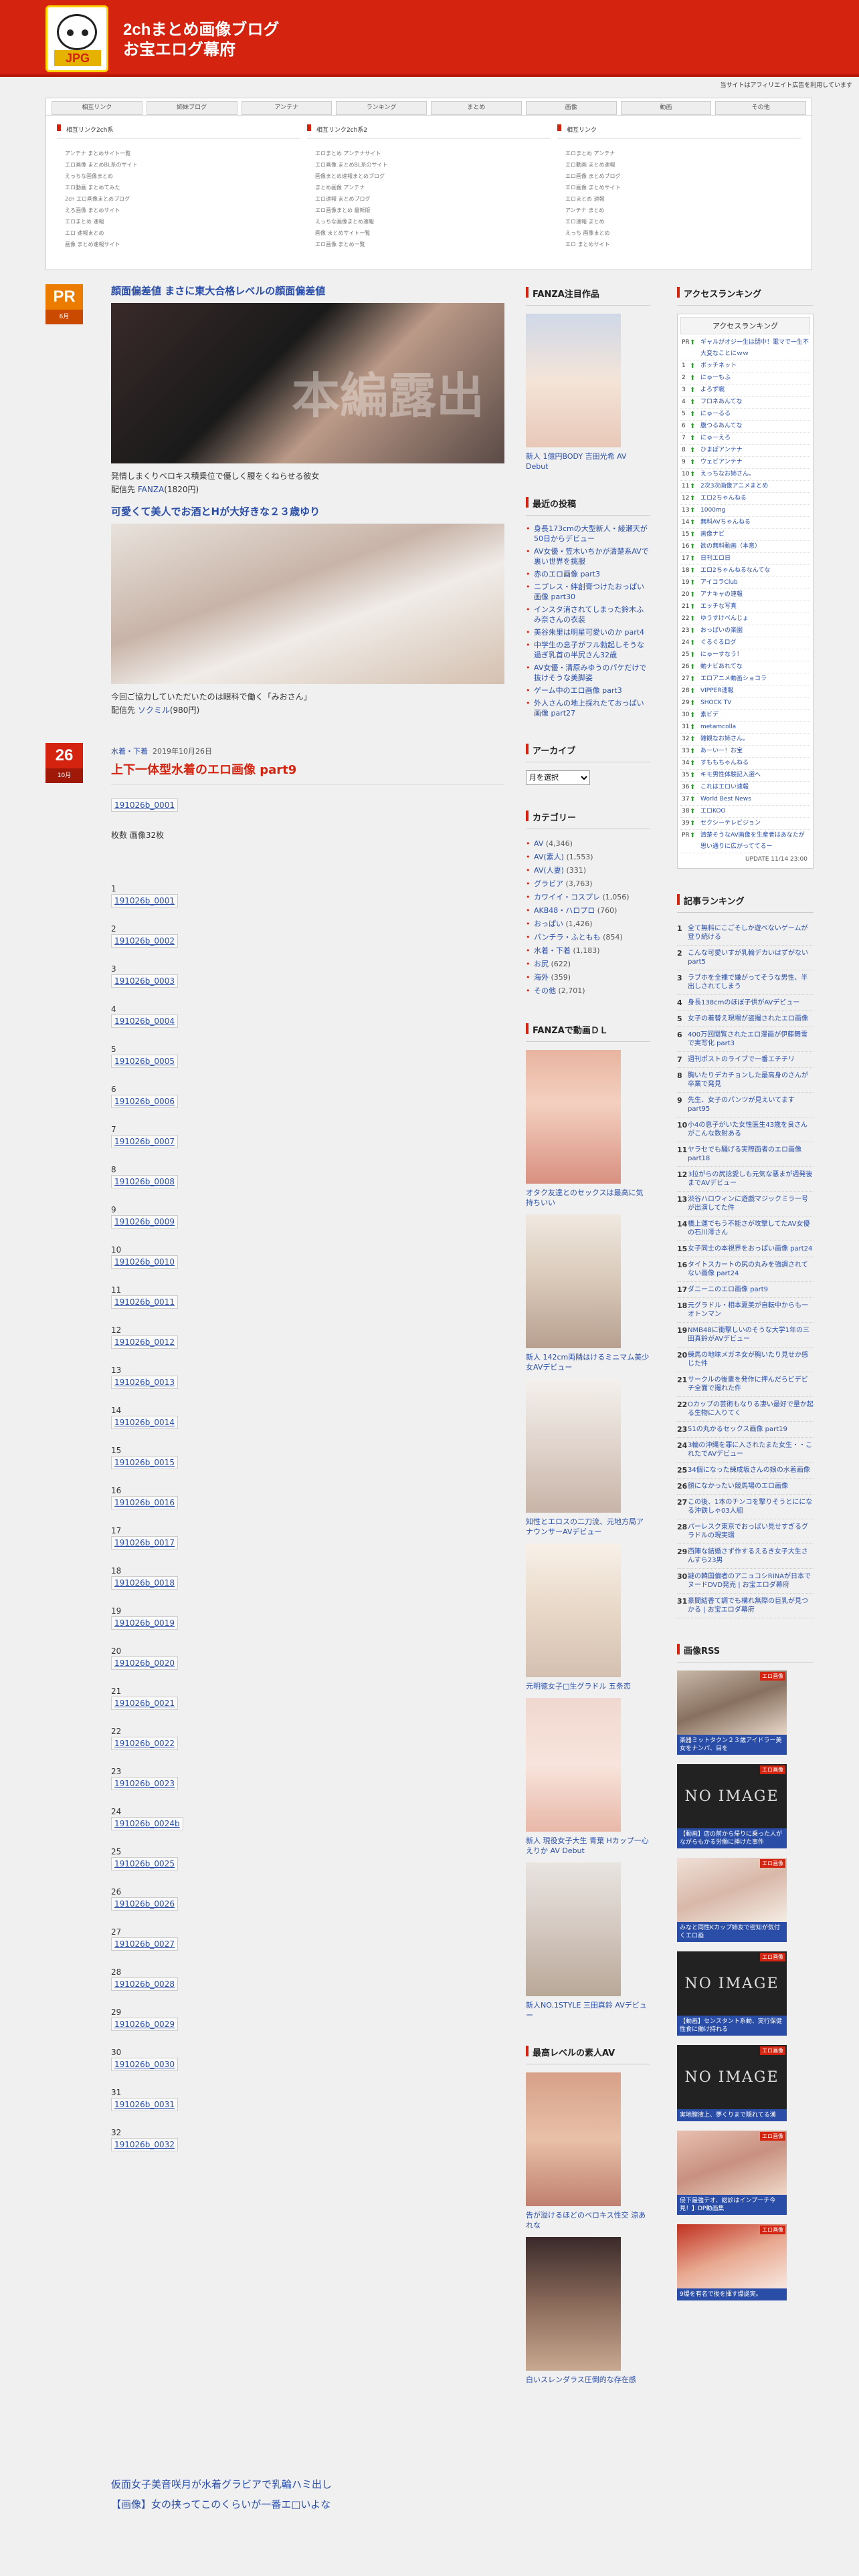 The width and height of the screenshot is (859, 2576). Describe the element at coordinates (749, 1471) in the screenshot. I see `article-title: 34個になった練成坂さんの娘の水着画像` at that location.